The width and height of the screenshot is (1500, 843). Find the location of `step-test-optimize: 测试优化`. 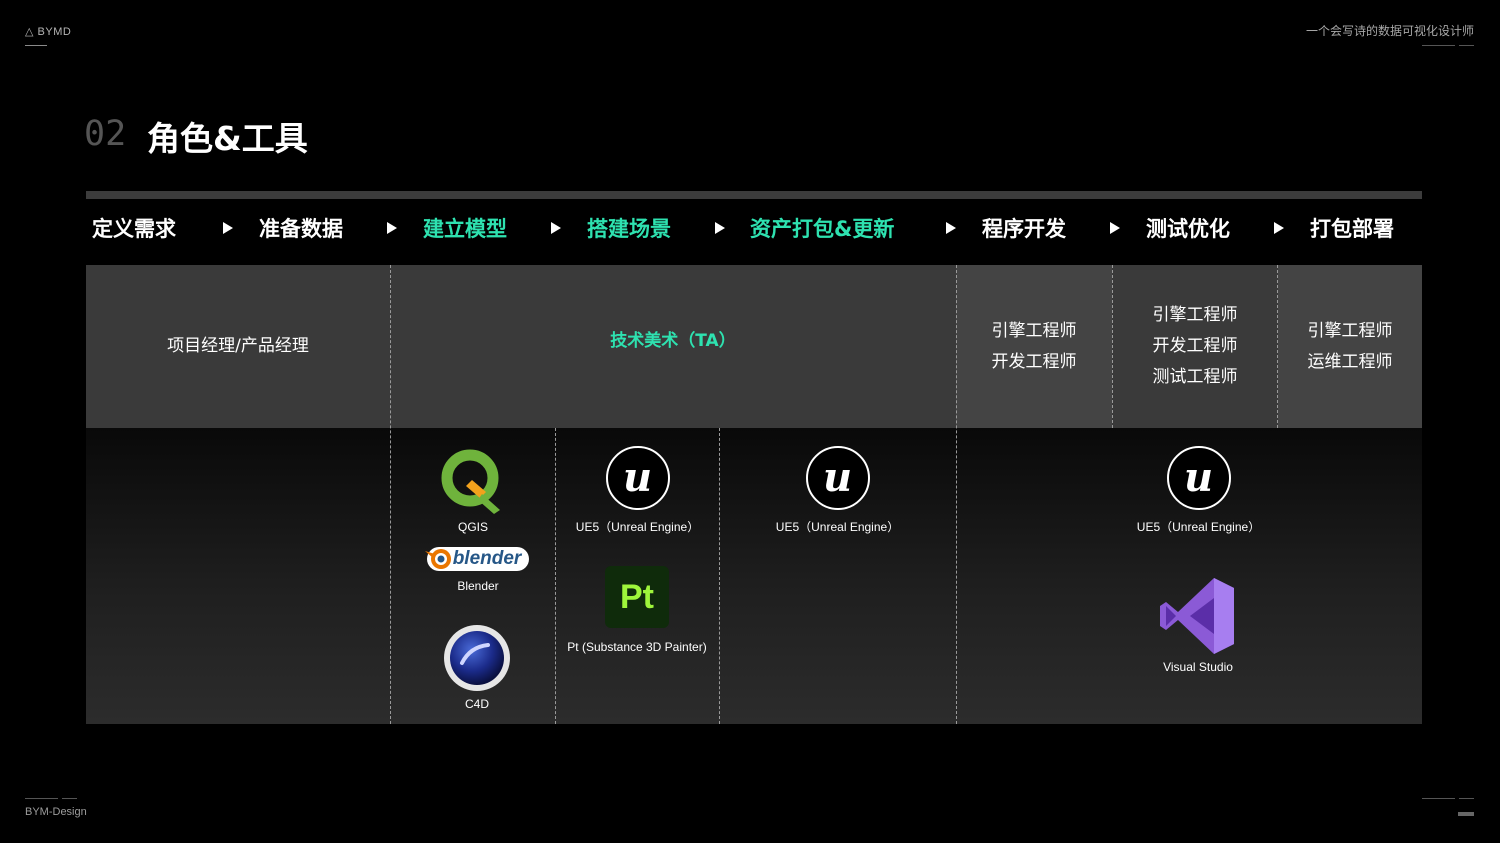

step-test-optimize: 测试优化 is located at coordinates (1188, 229).